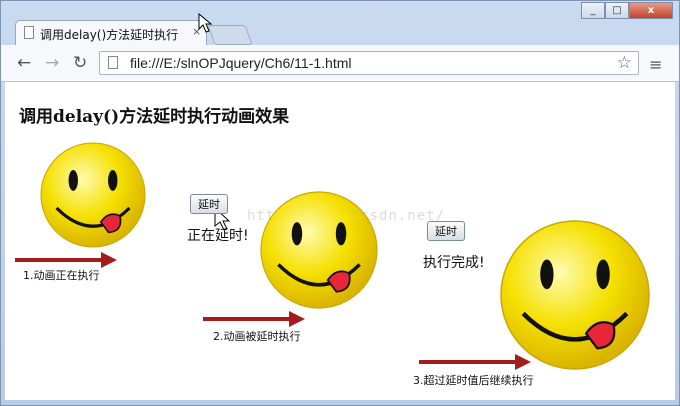  I want to click on reload-icon: ↻, so click(80, 63).